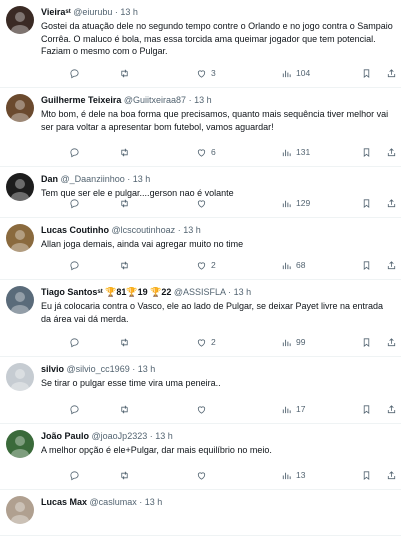 The image size is (401, 536). I want to click on views-button: 13, so click(293, 475).